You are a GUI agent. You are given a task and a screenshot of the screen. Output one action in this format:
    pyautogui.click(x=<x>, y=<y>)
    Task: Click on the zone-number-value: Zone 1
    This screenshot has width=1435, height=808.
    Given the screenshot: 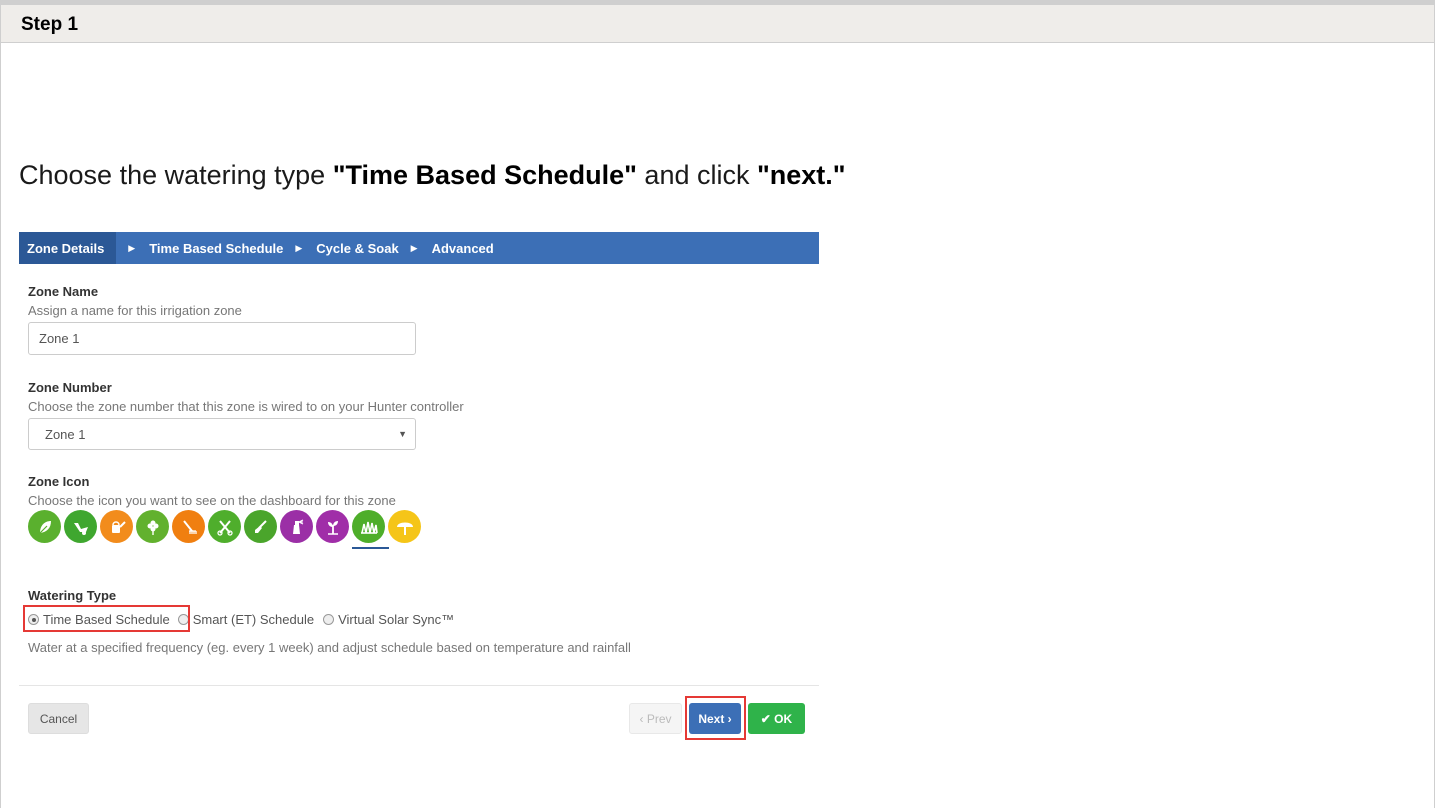 What is the action you would take?
    pyautogui.click(x=65, y=434)
    